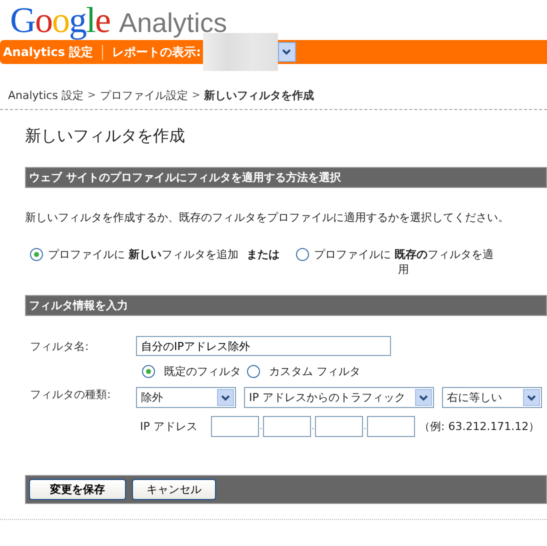 The height and width of the screenshot is (546, 547). I want to click on radio-label: プロファイルに 既存のフィルタを適用, so click(404, 262).